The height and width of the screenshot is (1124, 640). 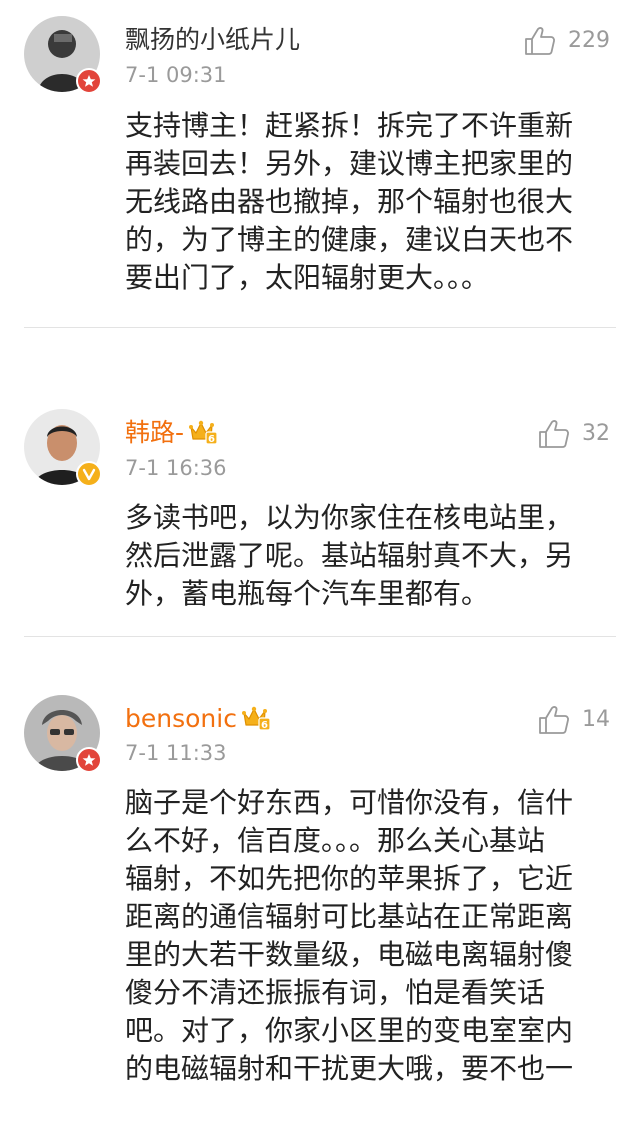 What do you see at coordinates (176, 753) in the screenshot?
I see `comment-time: 7-1 11:33` at bounding box center [176, 753].